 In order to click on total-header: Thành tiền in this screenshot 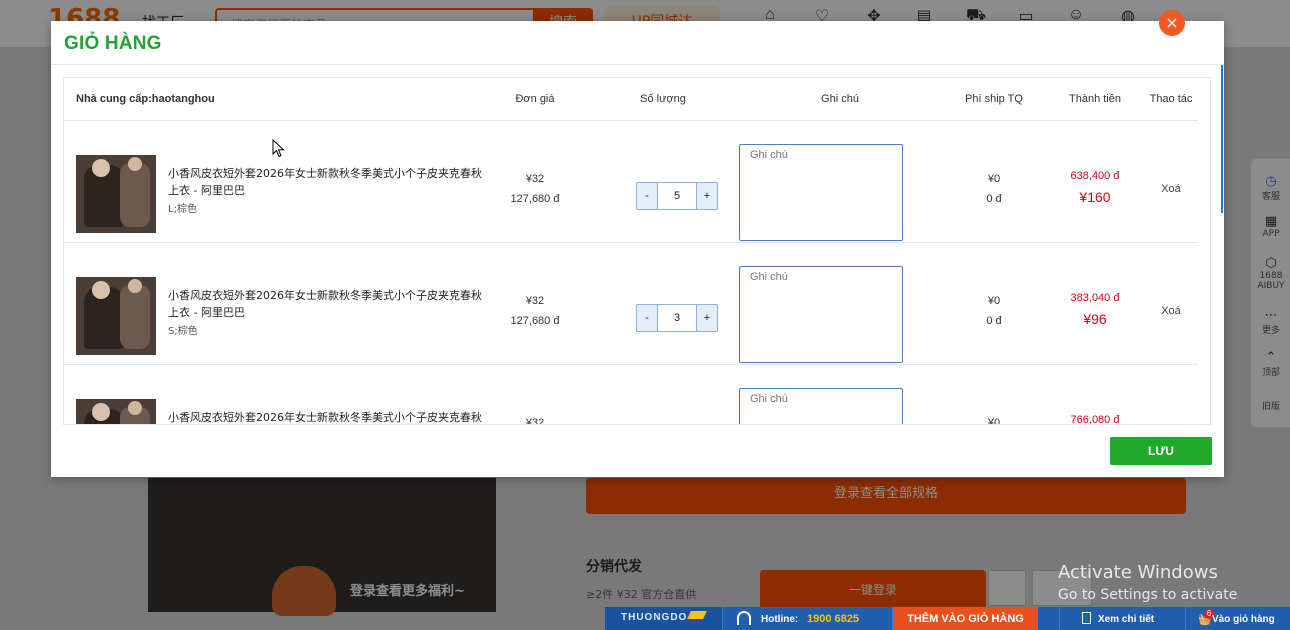, I will do `click(1095, 99)`.